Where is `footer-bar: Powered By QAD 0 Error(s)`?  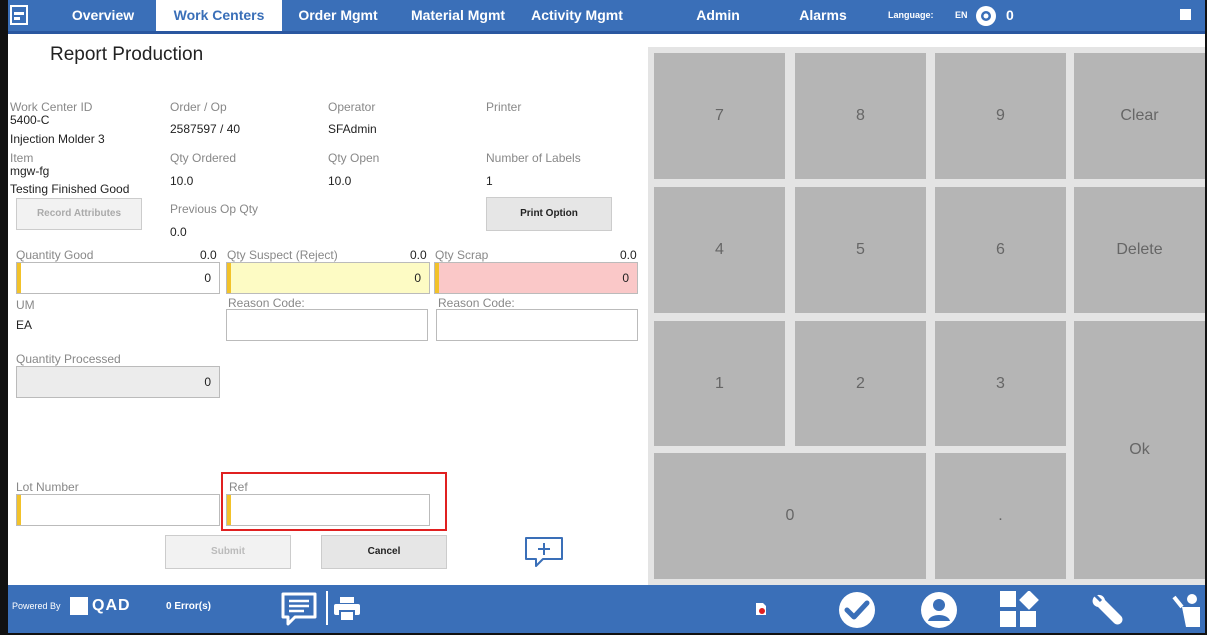
footer-bar: Powered By QAD 0 Error(s) is located at coordinates (606, 609).